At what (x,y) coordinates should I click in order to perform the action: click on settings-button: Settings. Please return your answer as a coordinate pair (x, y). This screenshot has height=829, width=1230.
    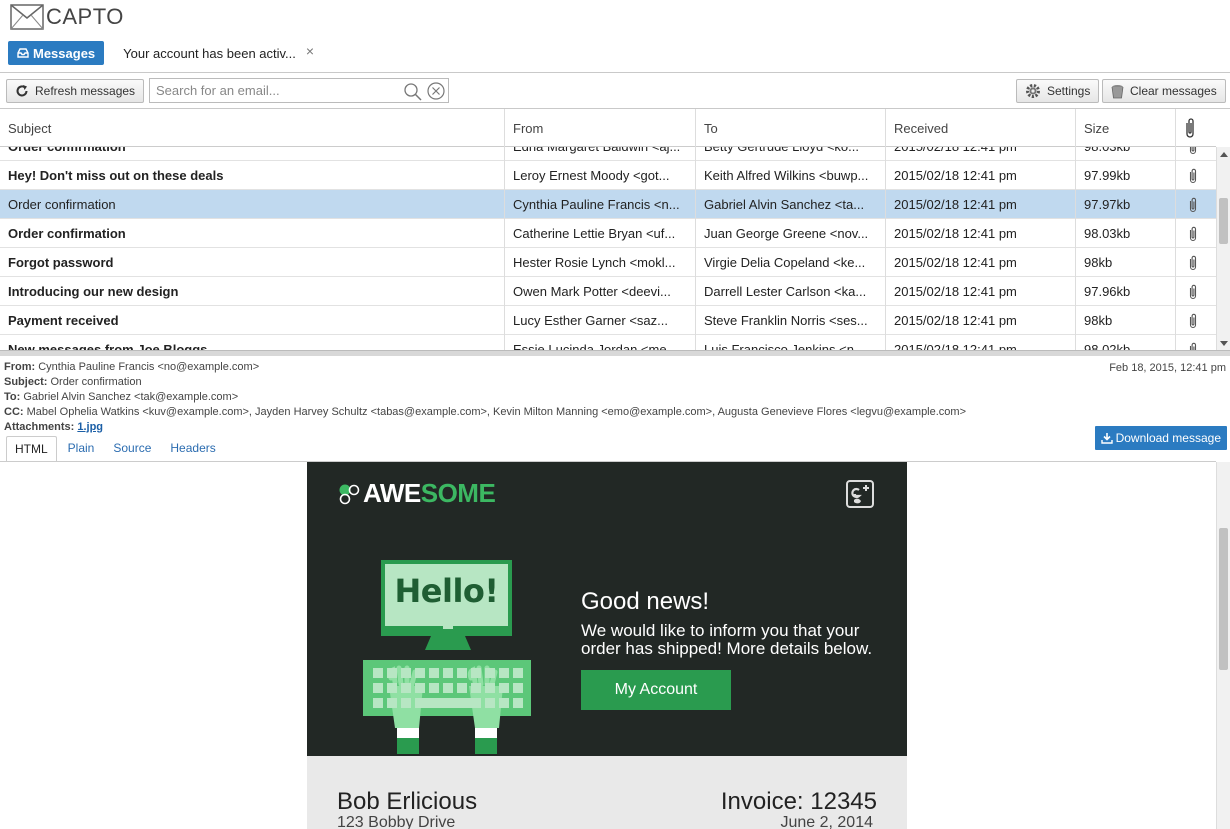
    Looking at the image, I should click on (1058, 91).